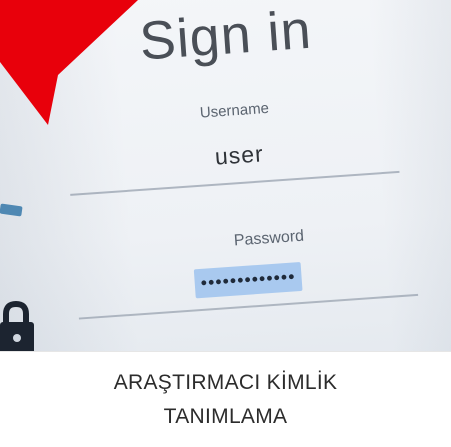 This screenshot has height=447, width=451. Describe the element at coordinates (234, 110) in the screenshot. I see `username-label: Username` at that location.